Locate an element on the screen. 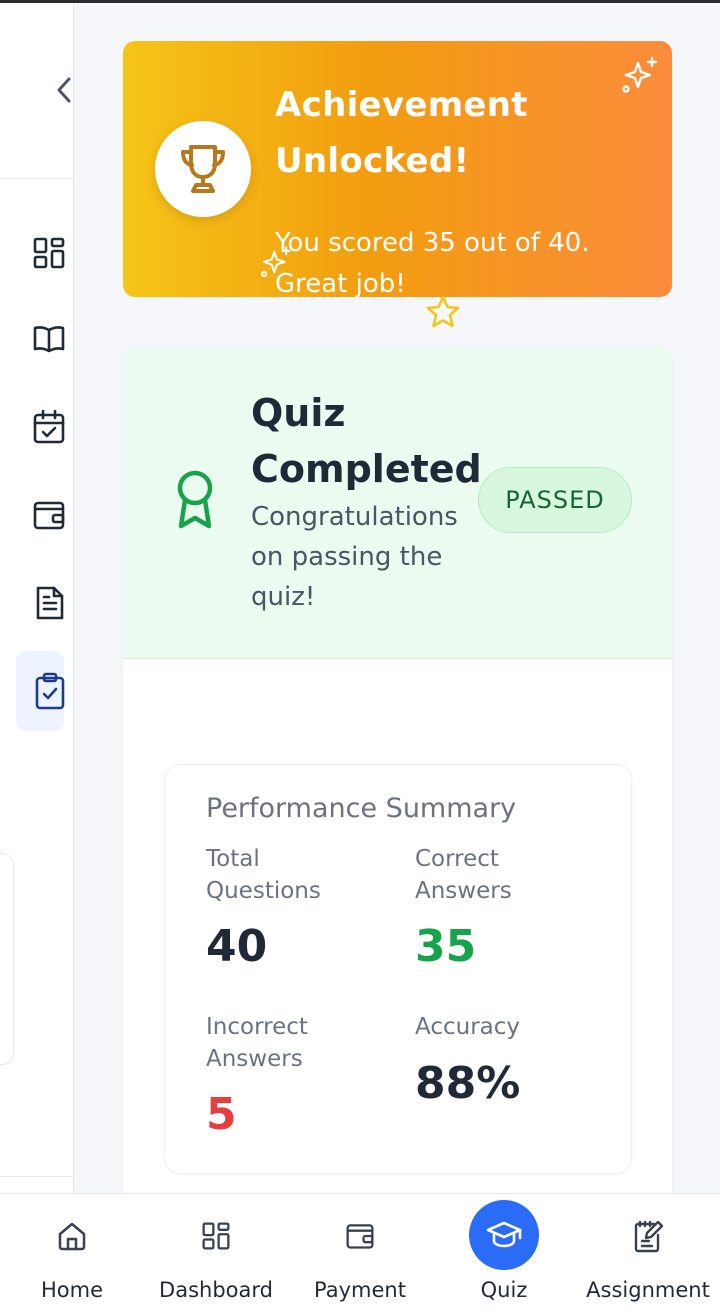 This screenshot has width=720, height=1314. sidebar is located at coordinates (37, 599).